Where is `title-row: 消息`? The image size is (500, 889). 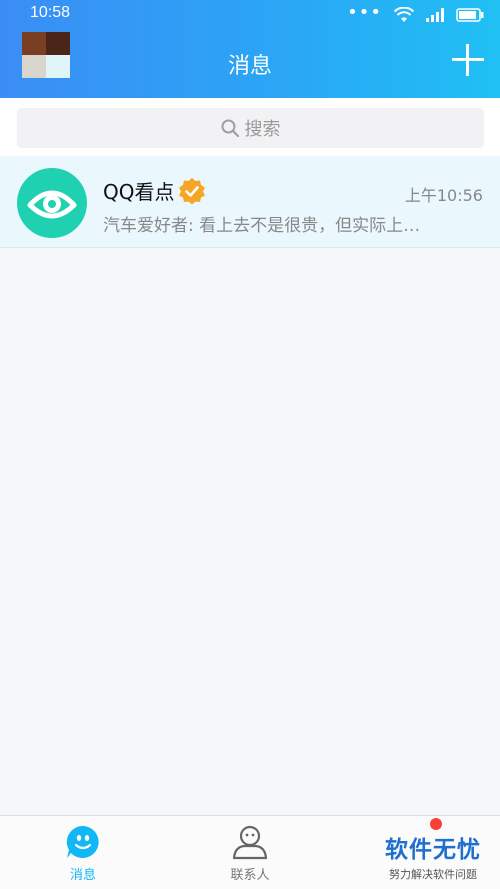
title-row: 消息 is located at coordinates (250, 64).